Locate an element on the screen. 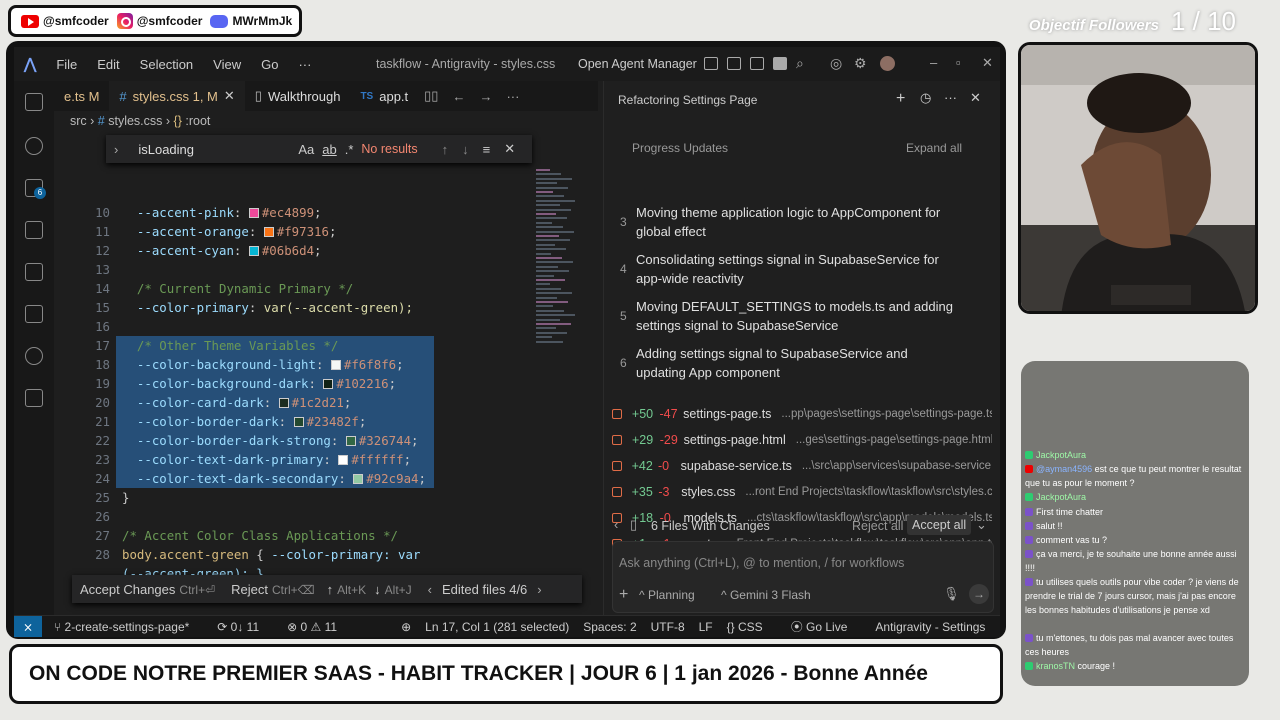 The height and width of the screenshot is (720, 1280). code-line: 14 /* Current Dynamic Primary */ is located at coordinates (299, 288).